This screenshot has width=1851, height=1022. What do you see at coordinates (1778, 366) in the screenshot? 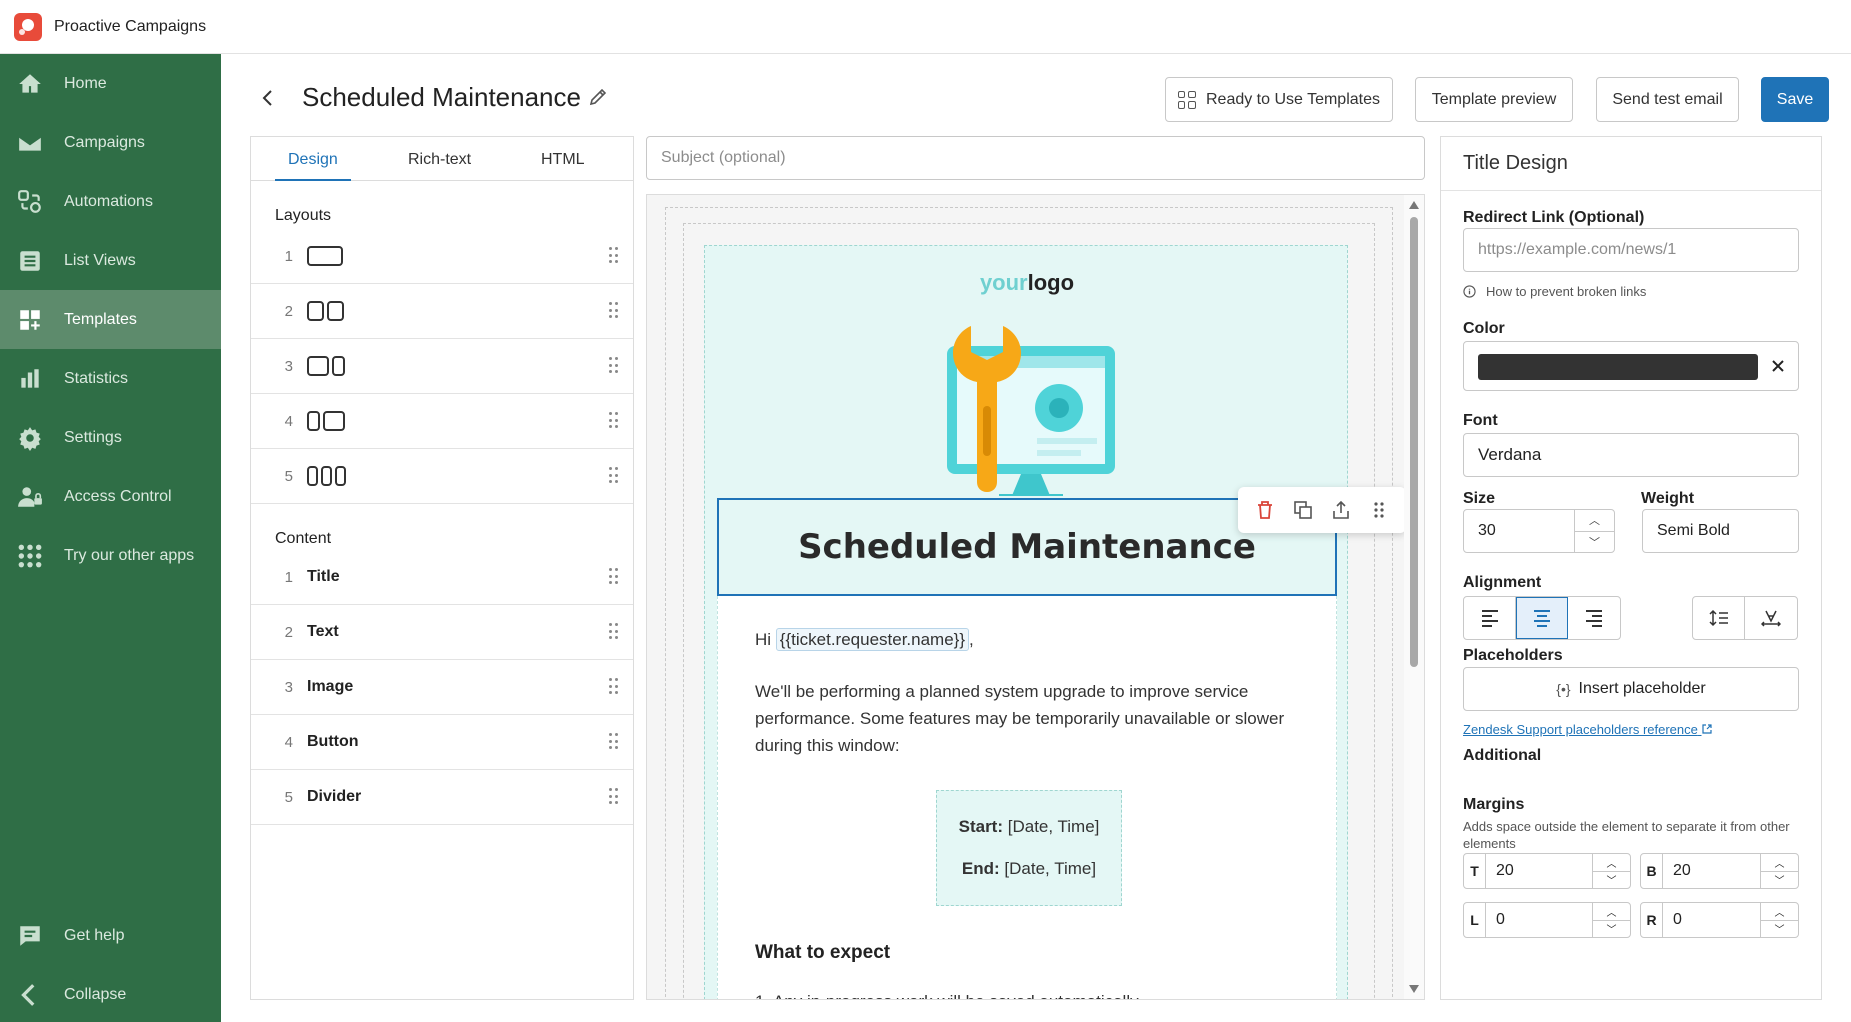
I see `clear-color-icon` at bounding box center [1778, 366].